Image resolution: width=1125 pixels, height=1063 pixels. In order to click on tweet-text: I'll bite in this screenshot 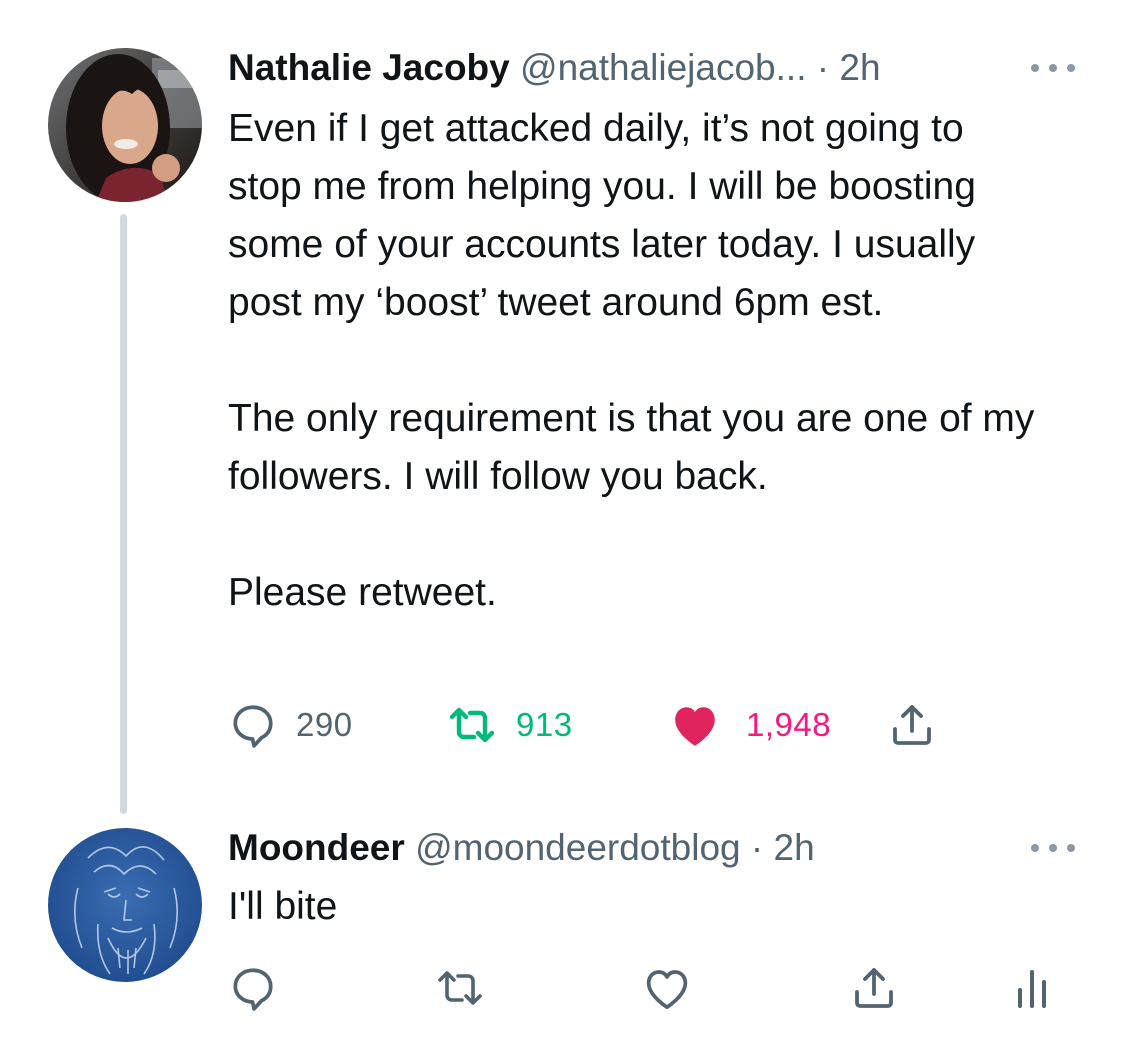, I will do `click(638, 907)`.